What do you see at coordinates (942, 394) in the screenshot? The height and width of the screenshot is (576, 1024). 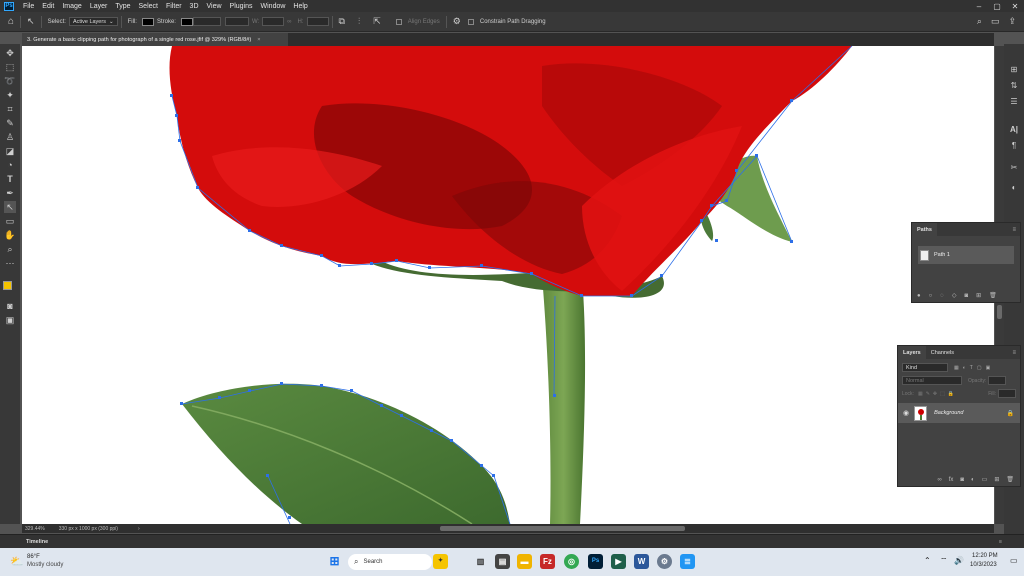 I see `lock-artboard-icon: ⬚` at bounding box center [942, 394].